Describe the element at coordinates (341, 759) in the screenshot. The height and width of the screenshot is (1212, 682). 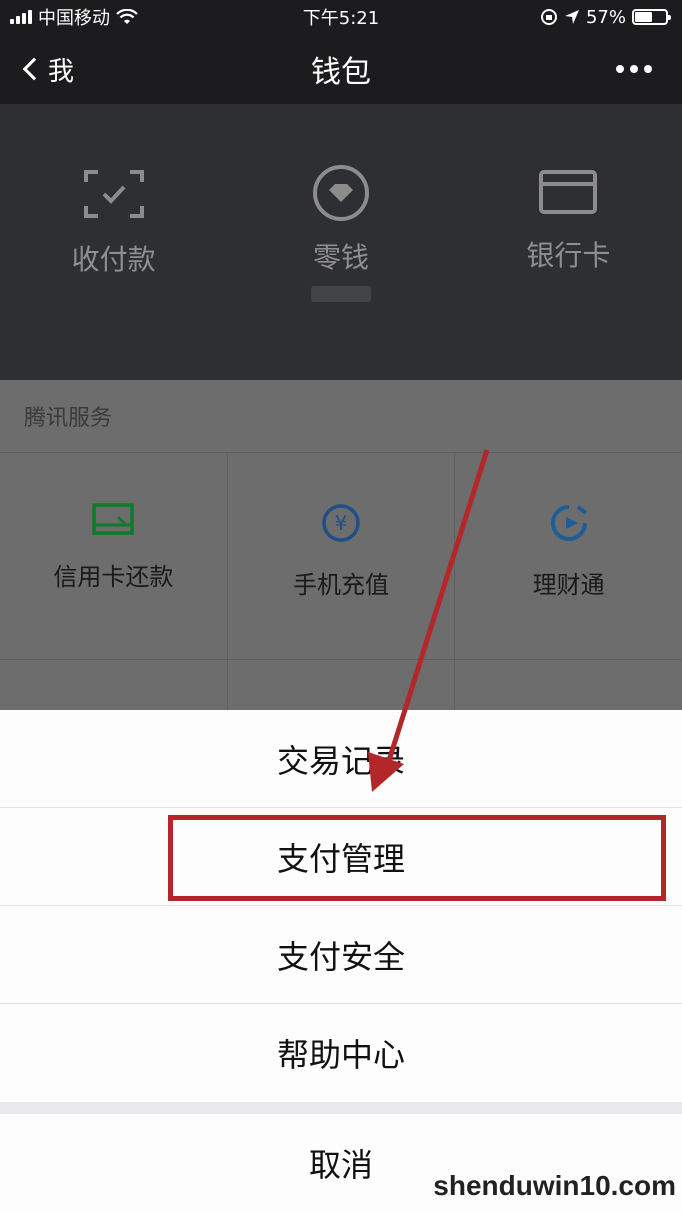
I see `menu-item-transactions: 交易记录` at that location.